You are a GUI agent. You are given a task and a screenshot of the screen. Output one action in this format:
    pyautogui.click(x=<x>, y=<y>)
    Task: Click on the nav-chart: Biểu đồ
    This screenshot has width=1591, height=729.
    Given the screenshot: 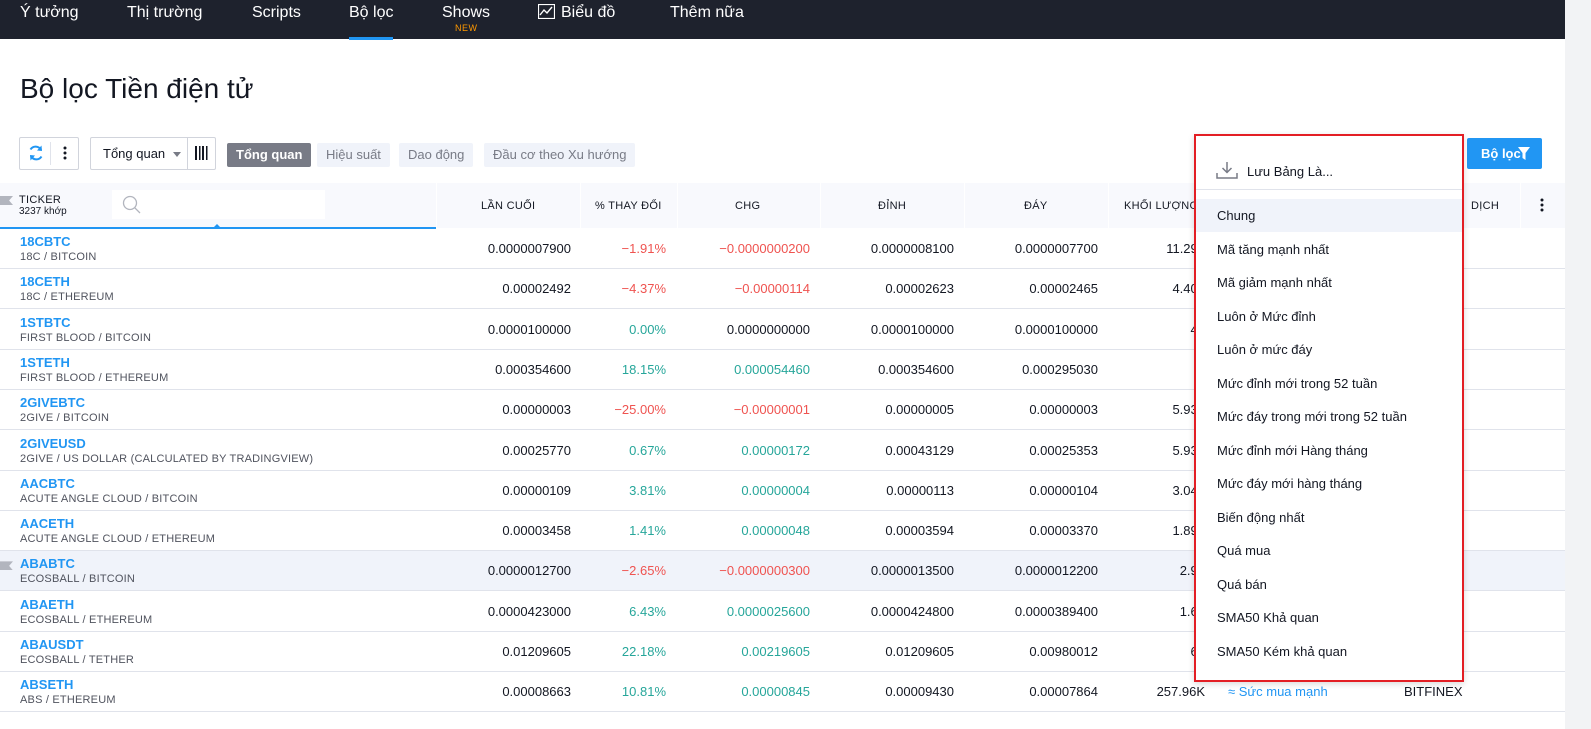 What is the action you would take?
    pyautogui.click(x=576, y=13)
    